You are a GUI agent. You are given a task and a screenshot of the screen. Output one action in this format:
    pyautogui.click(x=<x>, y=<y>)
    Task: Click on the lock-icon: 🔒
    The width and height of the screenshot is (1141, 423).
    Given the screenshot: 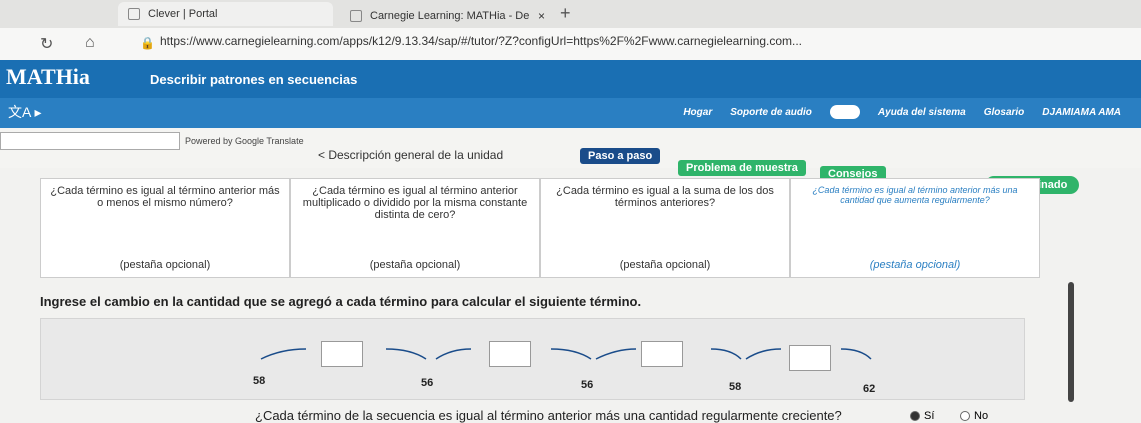 What is the action you would take?
    pyautogui.click(x=147, y=43)
    